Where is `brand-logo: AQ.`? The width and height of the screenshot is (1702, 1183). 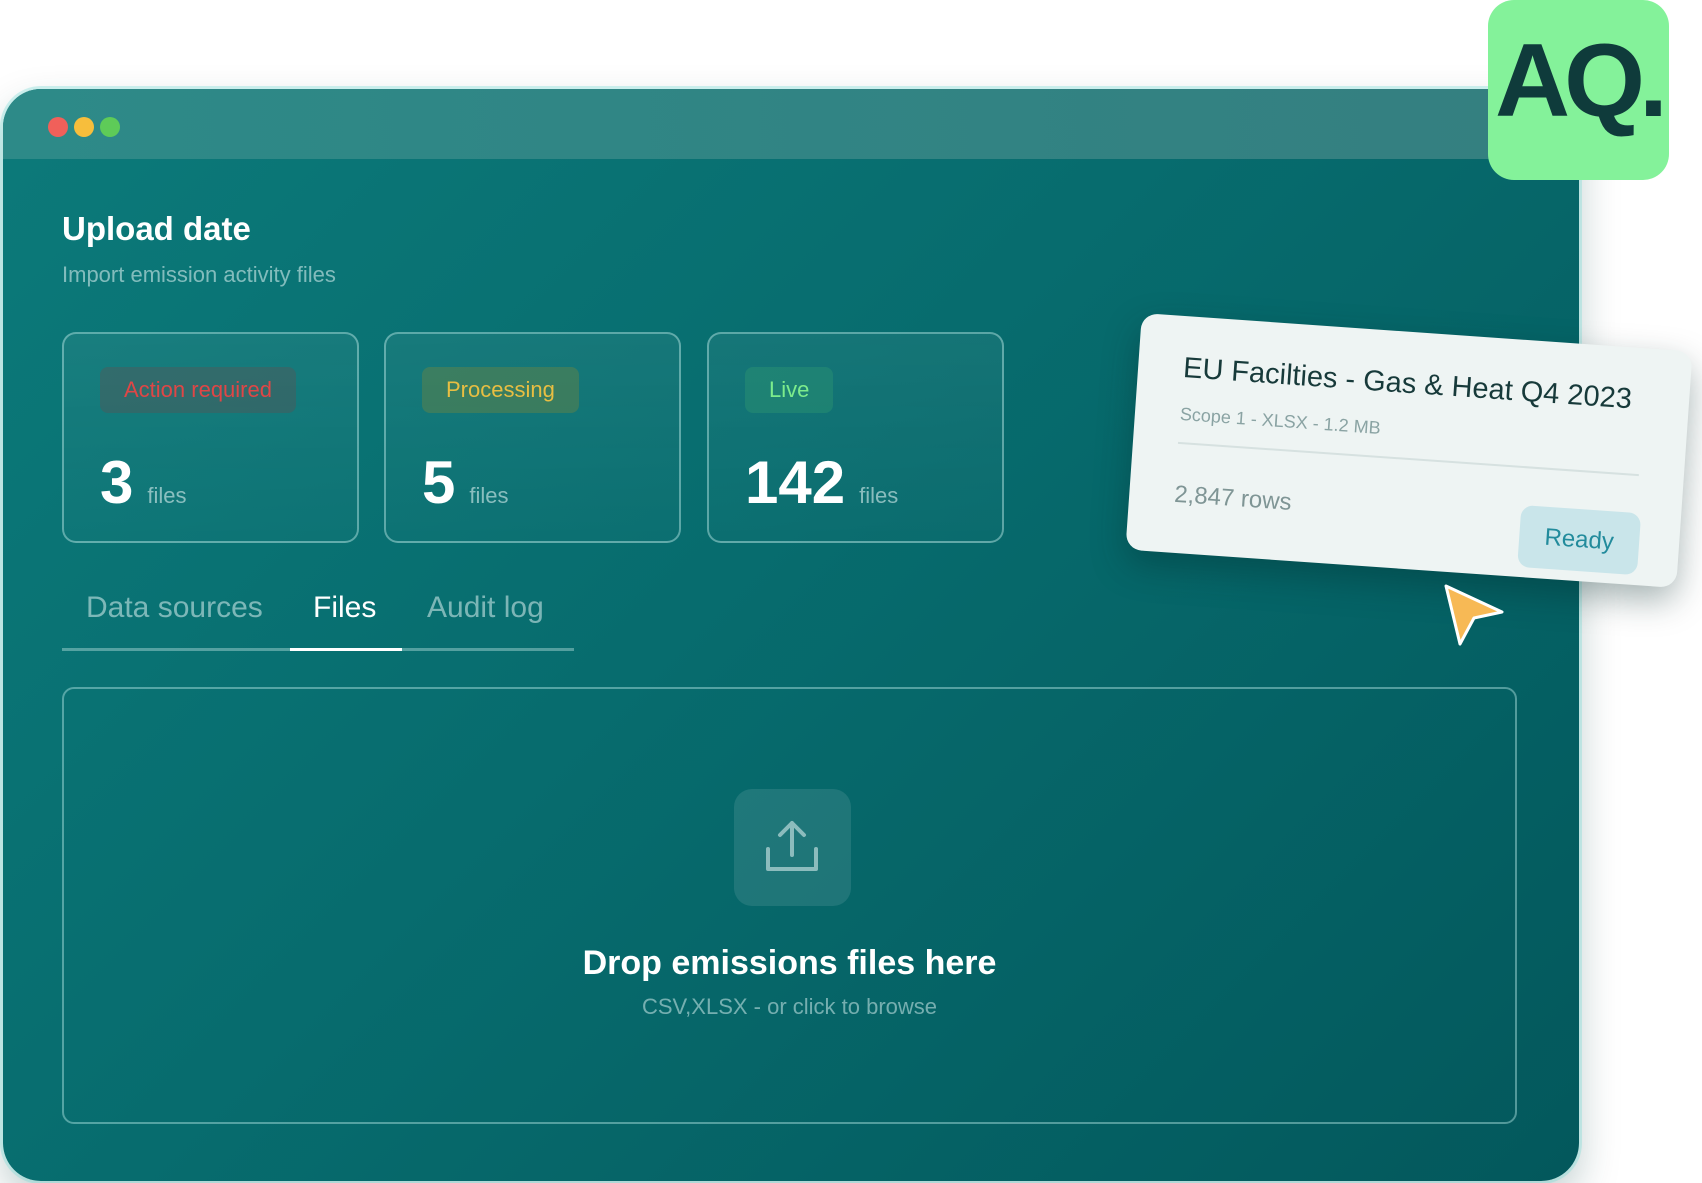
brand-logo: AQ. is located at coordinates (1578, 90).